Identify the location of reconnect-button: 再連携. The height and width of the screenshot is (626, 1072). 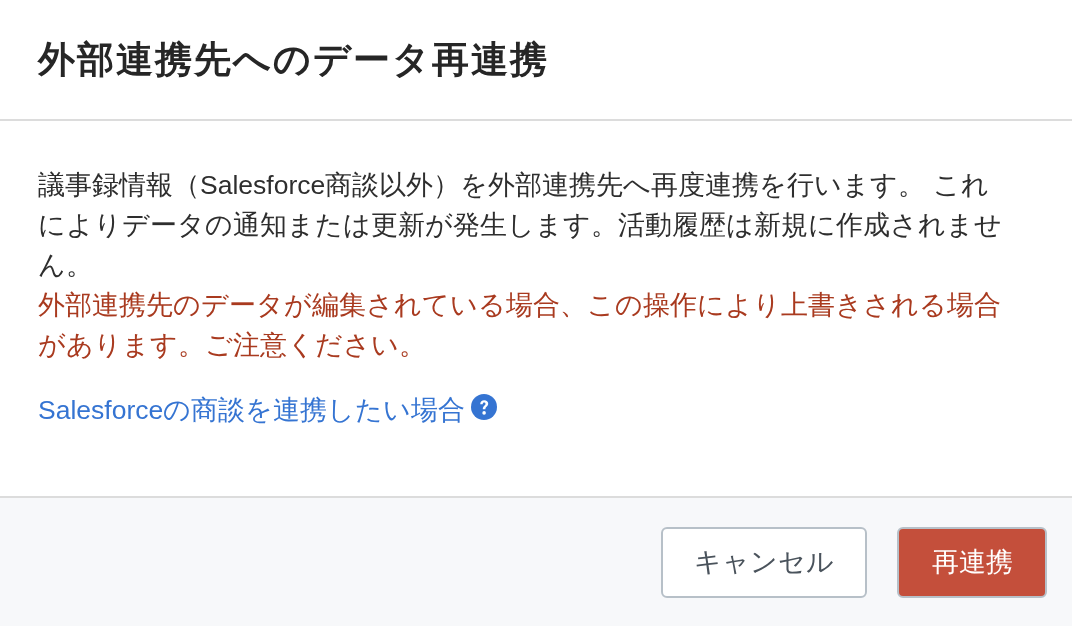
(972, 562).